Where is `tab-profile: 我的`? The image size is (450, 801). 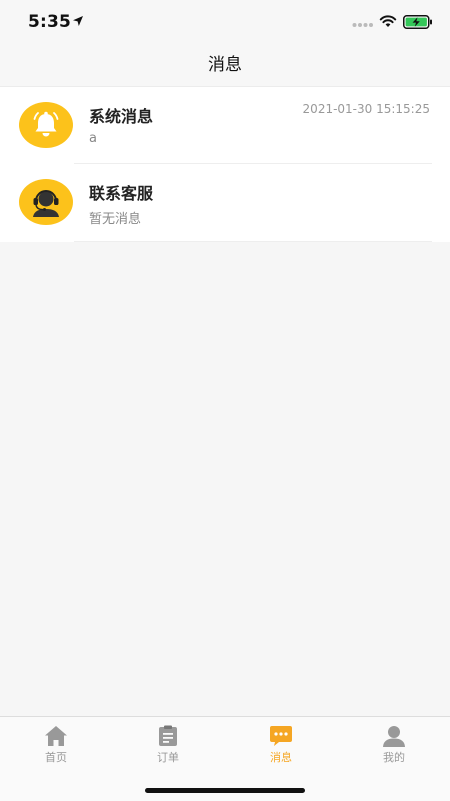 tab-profile: 我的 is located at coordinates (394, 745).